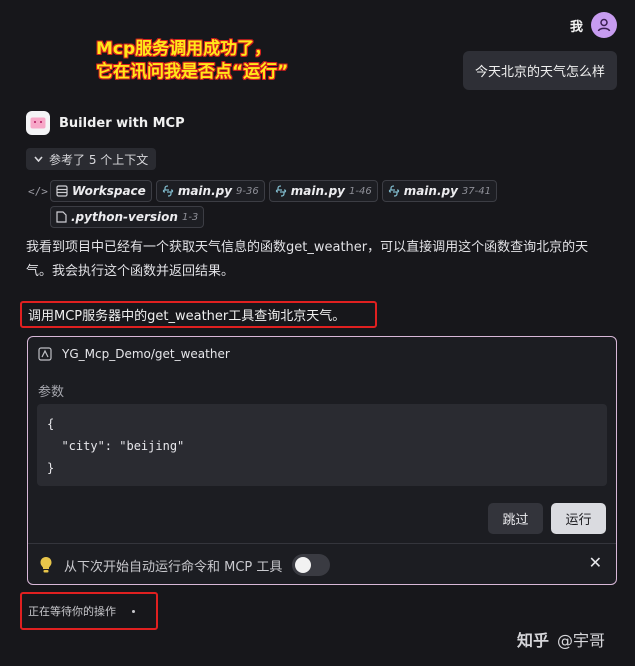 The height and width of the screenshot is (666, 635). What do you see at coordinates (38, 159) in the screenshot?
I see `chevron-down-icon` at bounding box center [38, 159].